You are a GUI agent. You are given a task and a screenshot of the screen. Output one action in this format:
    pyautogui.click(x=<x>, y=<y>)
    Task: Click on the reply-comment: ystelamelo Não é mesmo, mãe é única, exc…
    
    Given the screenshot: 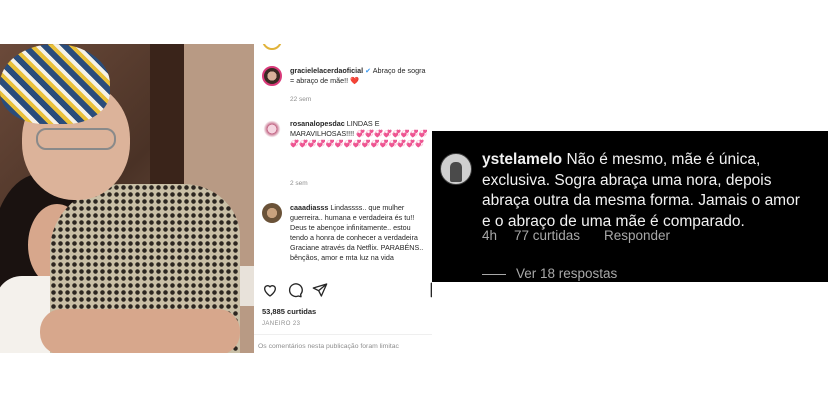 What is the action you would take?
    pyautogui.click(x=647, y=191)
    